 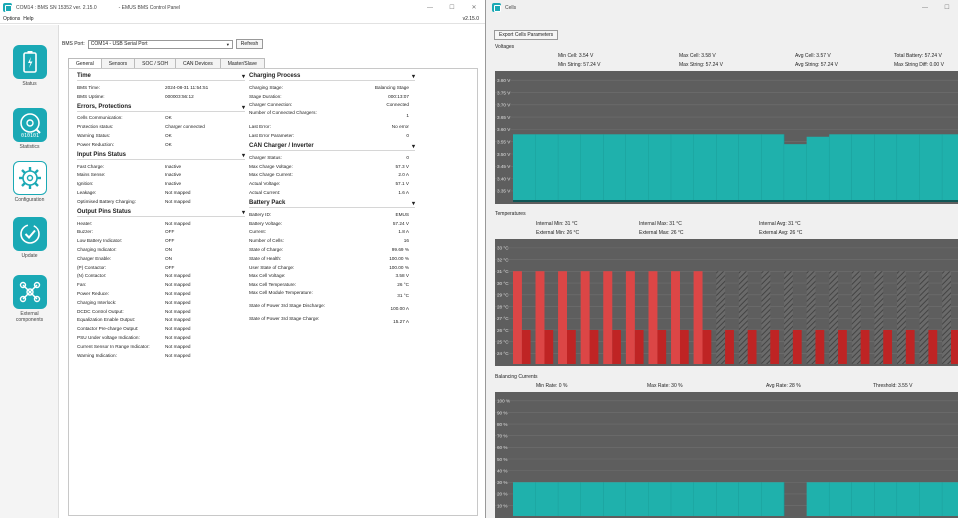 I want to click on cells-titlebar: Cells — ☐, so click(x=723, y=7).